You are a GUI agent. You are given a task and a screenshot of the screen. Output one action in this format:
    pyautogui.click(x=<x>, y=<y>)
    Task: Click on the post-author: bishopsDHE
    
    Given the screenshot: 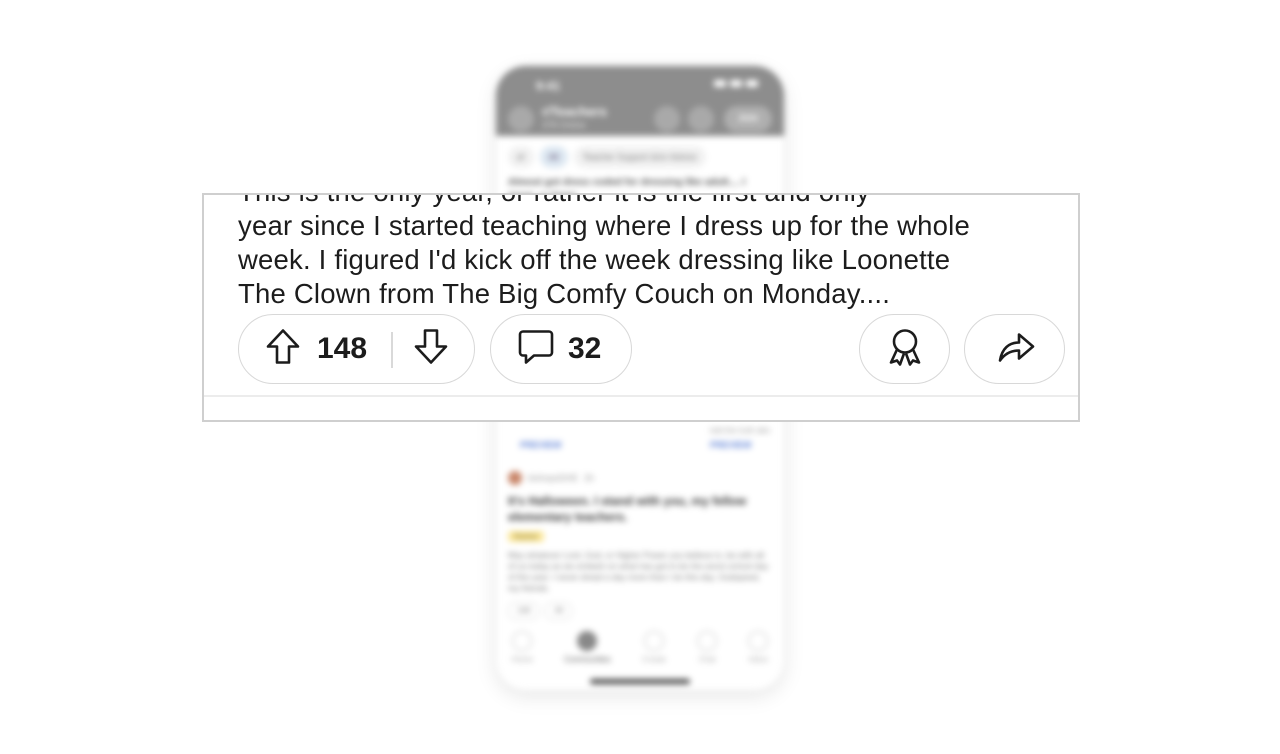 What is the action you would take?
    pyautogui.click(x=553, y=478)
    